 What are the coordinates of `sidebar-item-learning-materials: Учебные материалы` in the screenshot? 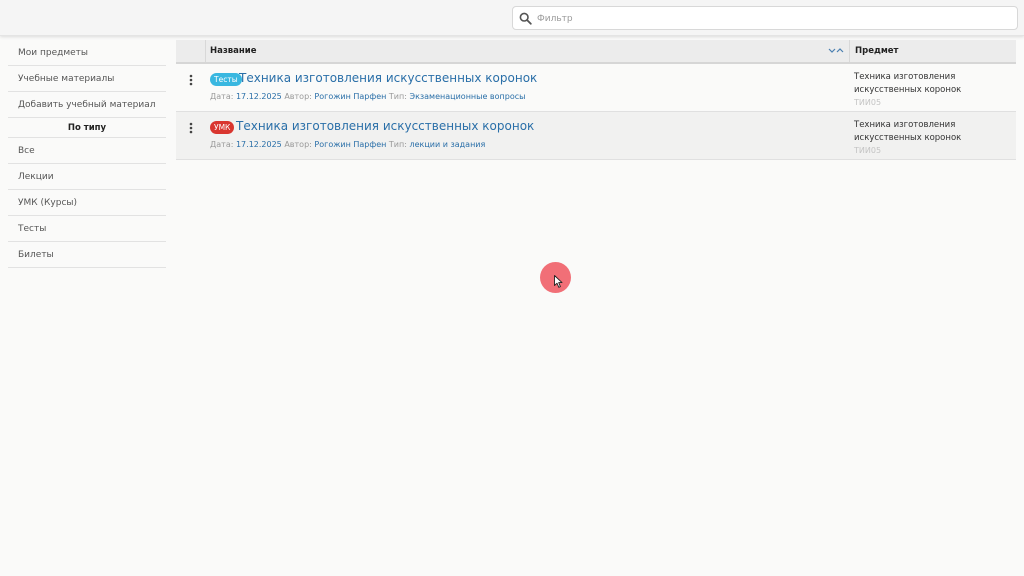 It's located at (87, 79).